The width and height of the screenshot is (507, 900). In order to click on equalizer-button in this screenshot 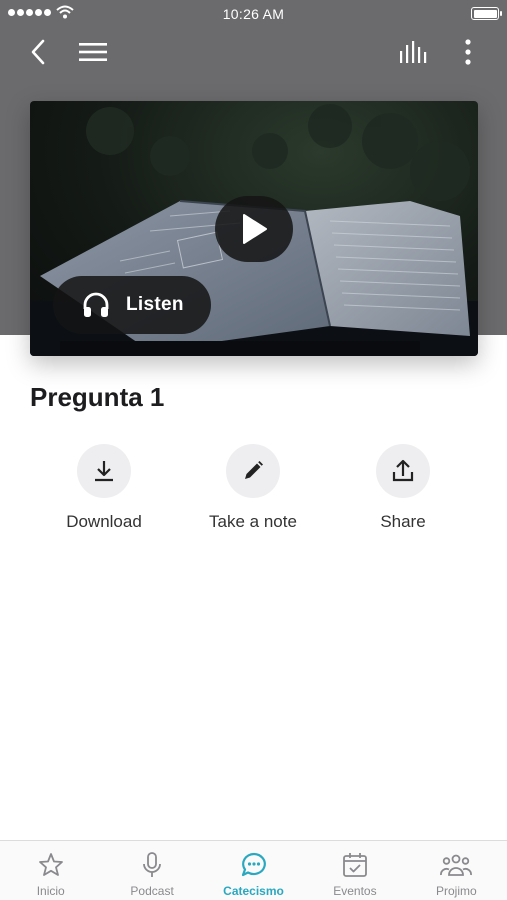, I will do `click(414, 52)`.